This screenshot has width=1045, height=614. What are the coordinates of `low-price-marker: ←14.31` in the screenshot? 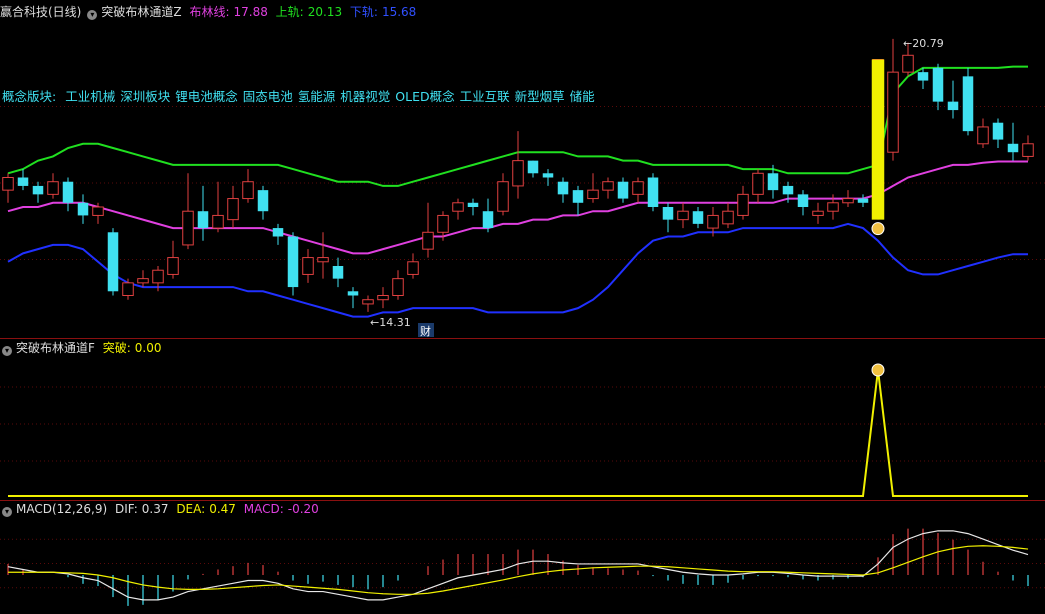 It's located at (390, 322).